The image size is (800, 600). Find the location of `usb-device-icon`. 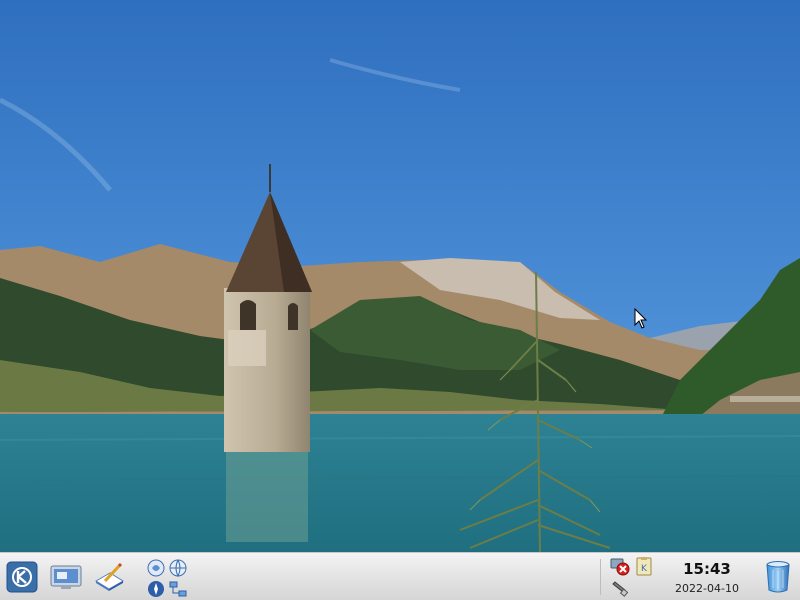

usb-device-icon is located at coordinates (620, 589).